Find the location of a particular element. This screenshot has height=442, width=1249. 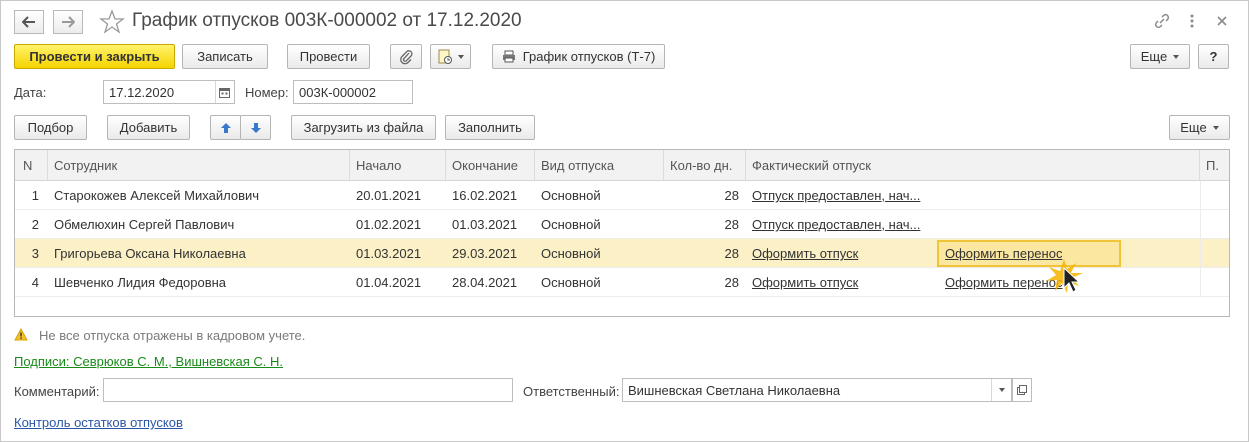

open-window-icon is located at coordinates (1022, 390).